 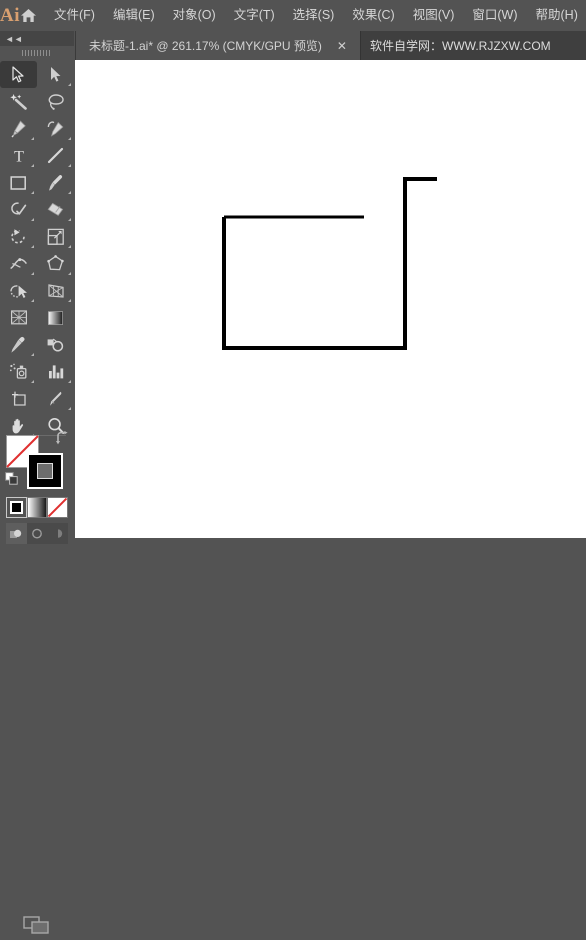 I want to click on home-icon, so click(x=28, y=15).